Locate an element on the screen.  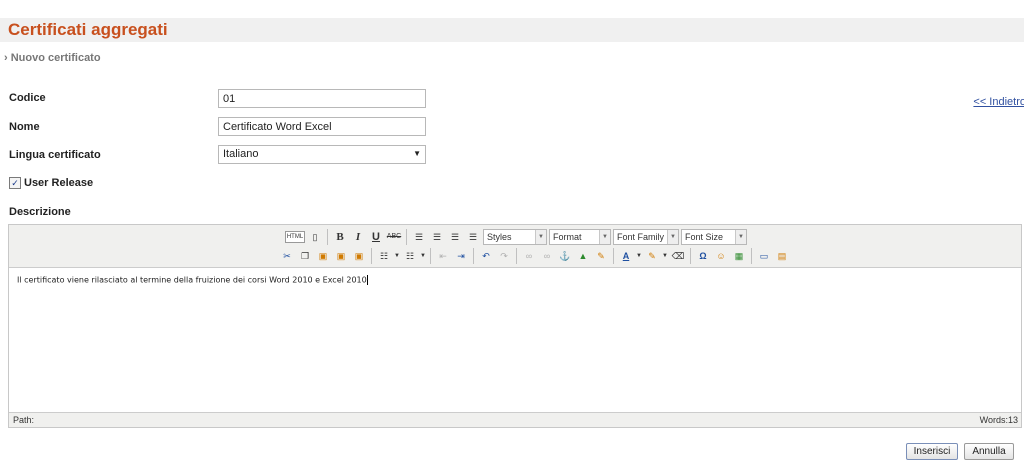
text-color-arrow-icon: ▼ is located at coordinates (639, 256).